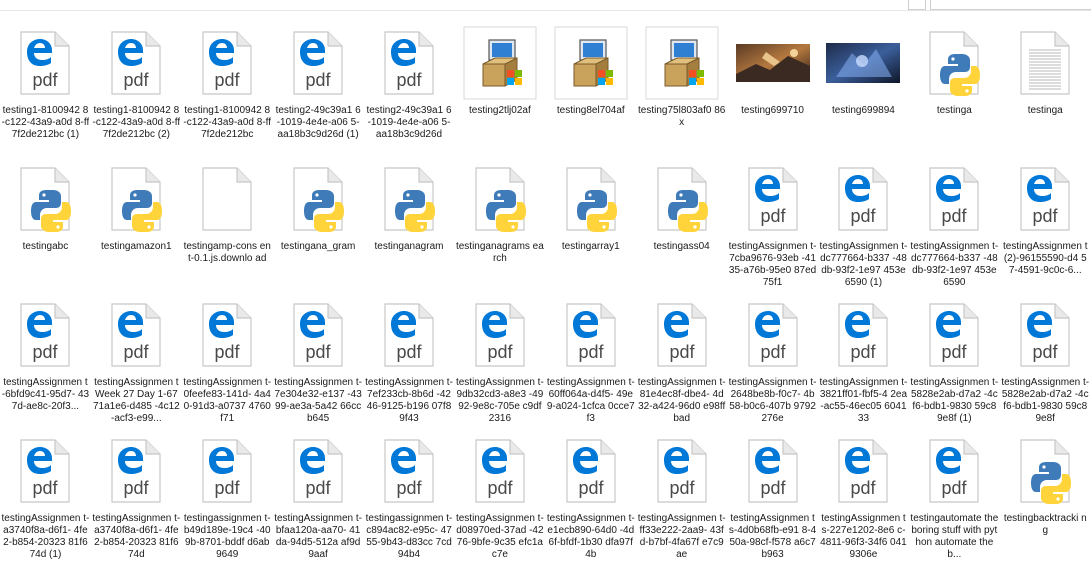 The width and height of the screenshot is (1091, 562). What do you see at coordinates (45, 222) in the screenshot?
I see `file-item: testingabc` at bounding box center [45, 222].